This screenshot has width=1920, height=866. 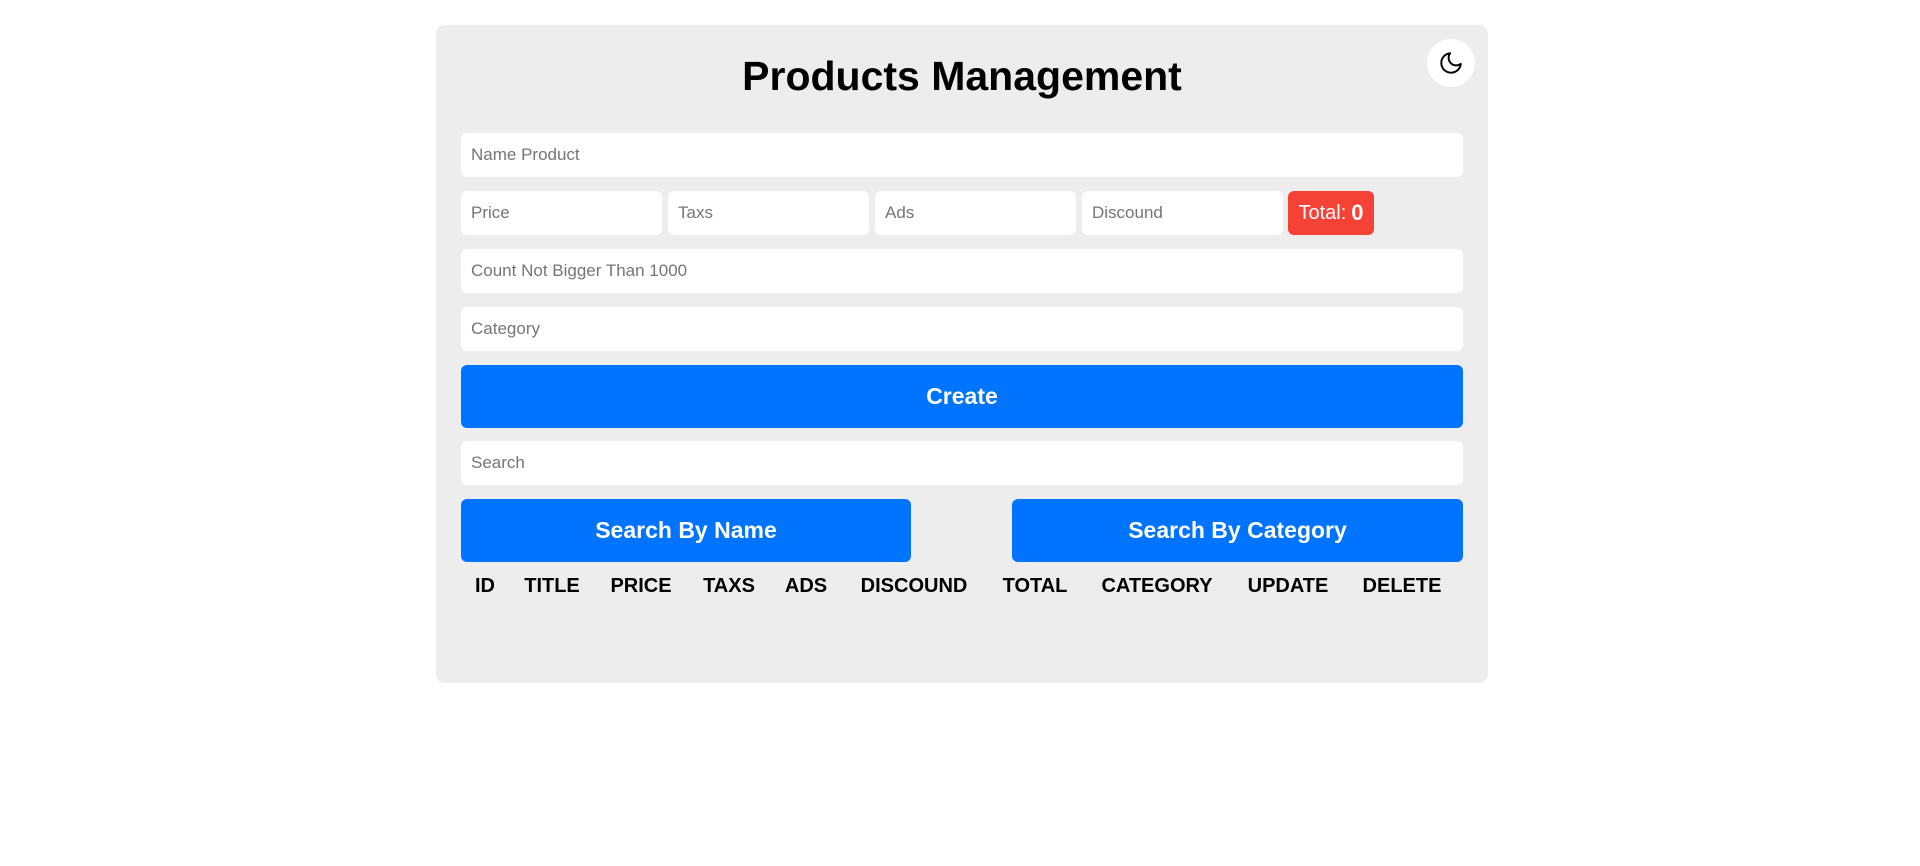 I want to click on create-button: Create, so click(x=962, y=396).